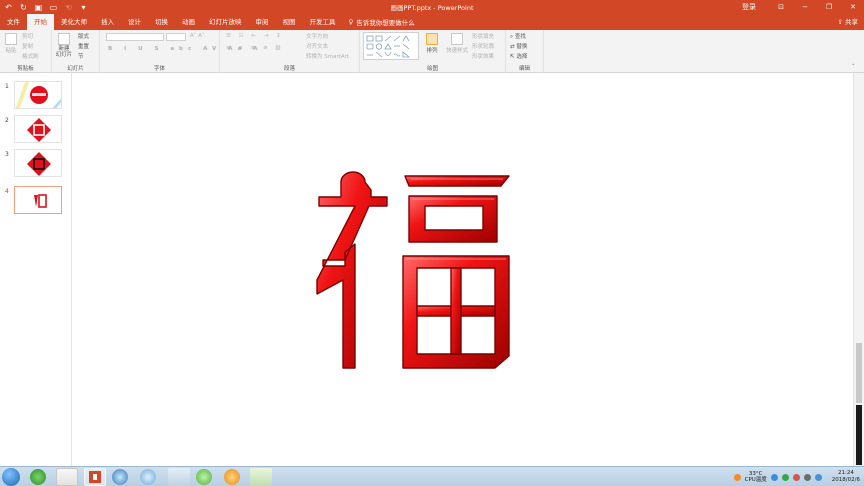 The width and height of the screenshot is (864, 486). What do you see at coordinates (67, 477) in the screenshot?
I see `file-icon` at bounding box center [67, 477].